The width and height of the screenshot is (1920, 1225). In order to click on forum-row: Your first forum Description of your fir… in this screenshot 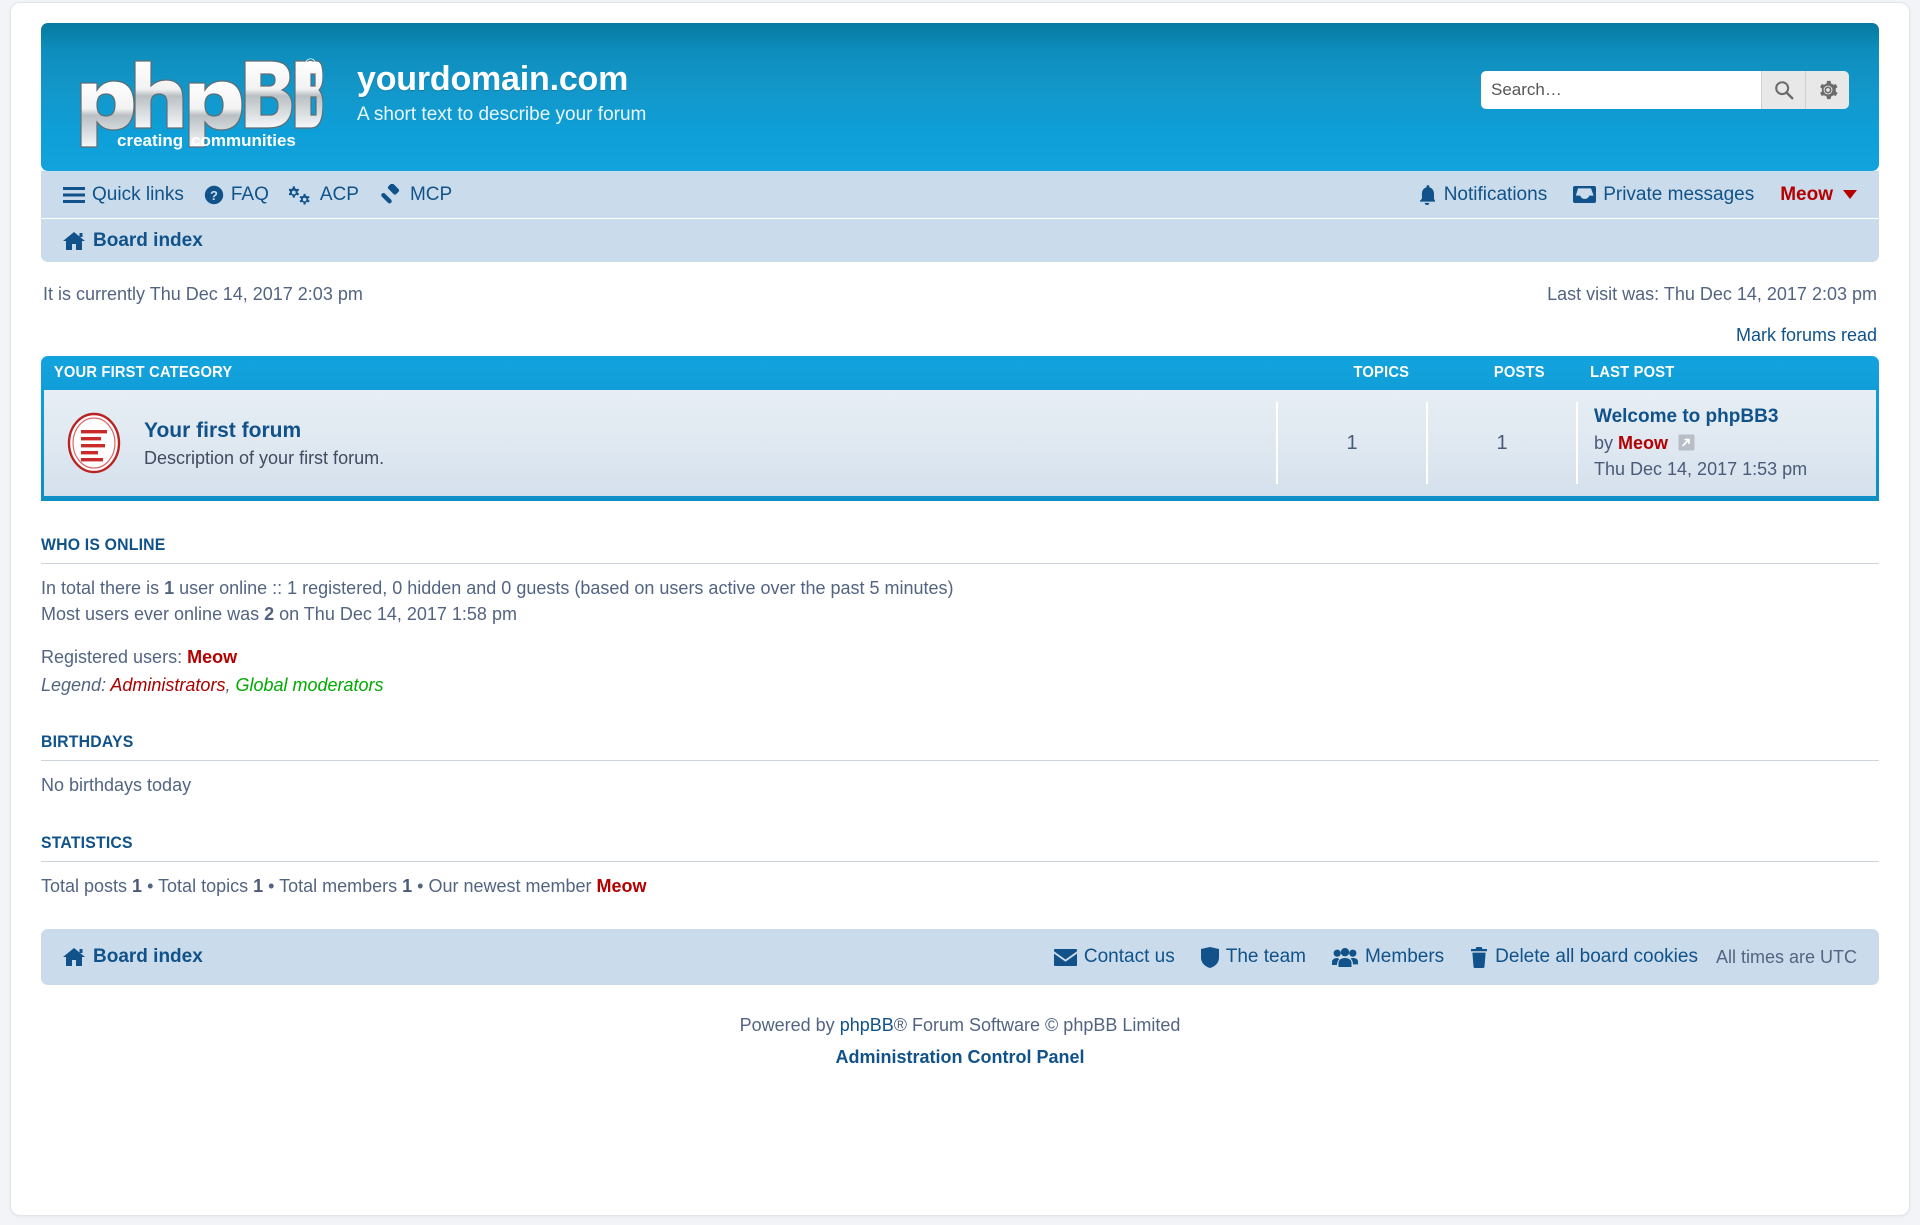, I will do `click(960, 443)`.